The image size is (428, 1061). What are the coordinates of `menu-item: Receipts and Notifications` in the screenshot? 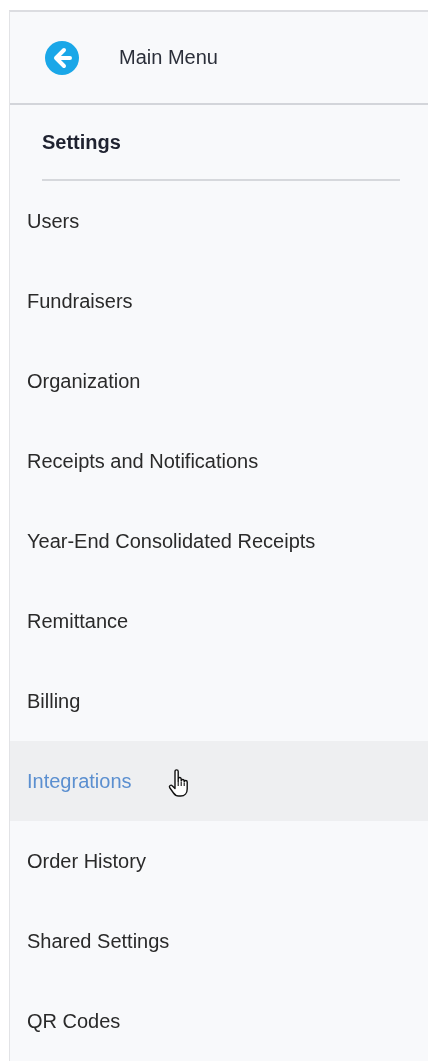 It's located at (219, 461).